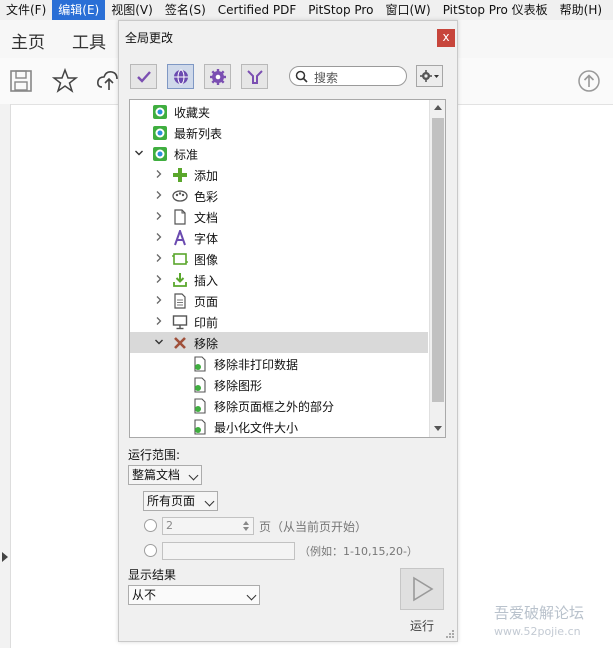  What do you see at coordinates (279, 321) in the screenshot?
I see `tree-item-prepress: 印前` at bounding box center [279, 321].